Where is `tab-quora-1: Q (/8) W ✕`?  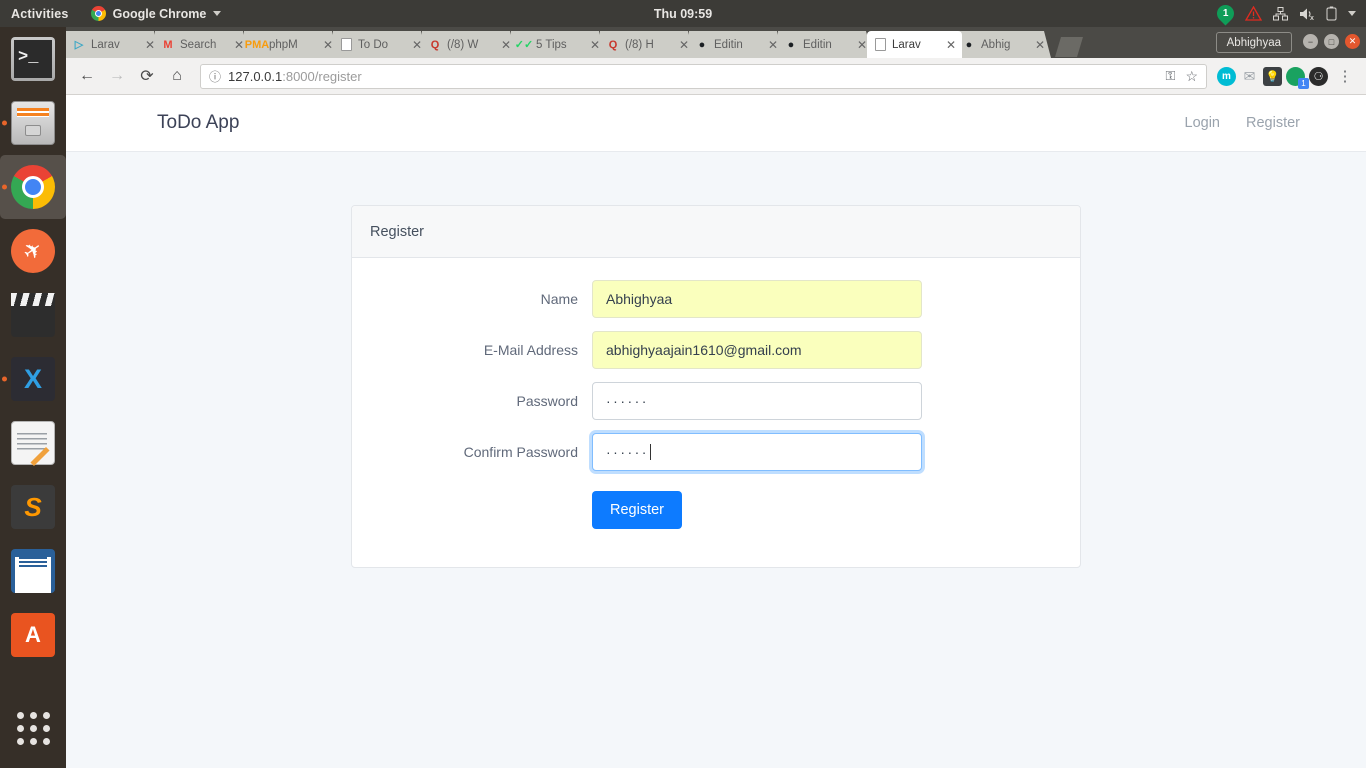
tab-quora-1: Q (/8) W ✕ is located at coordinates (469, 44).